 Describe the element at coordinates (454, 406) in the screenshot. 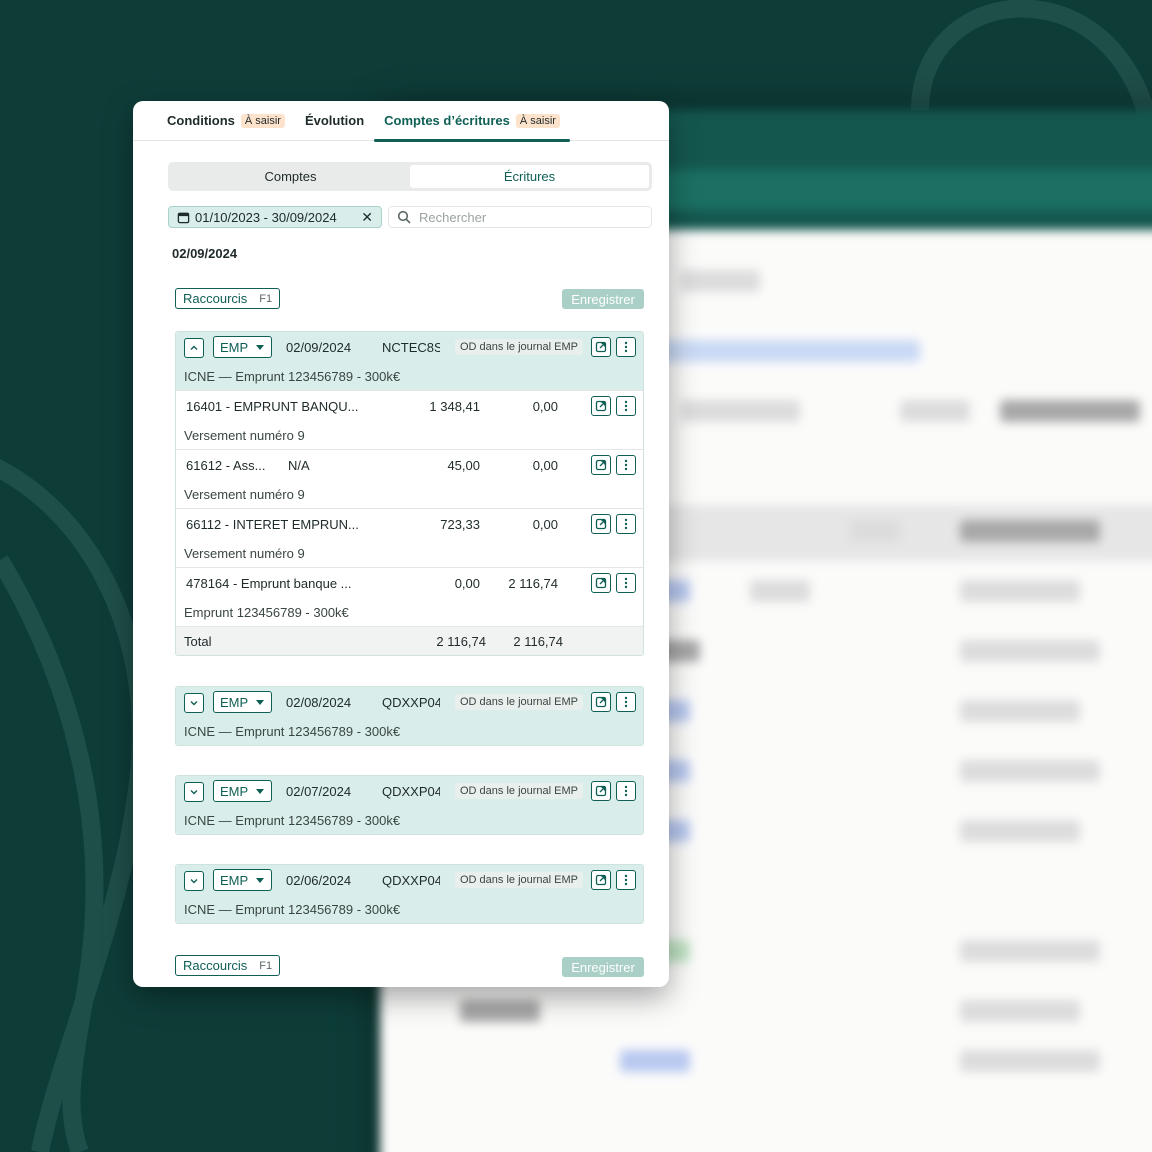

I see `debit-amount: 1 348,41` at that location.